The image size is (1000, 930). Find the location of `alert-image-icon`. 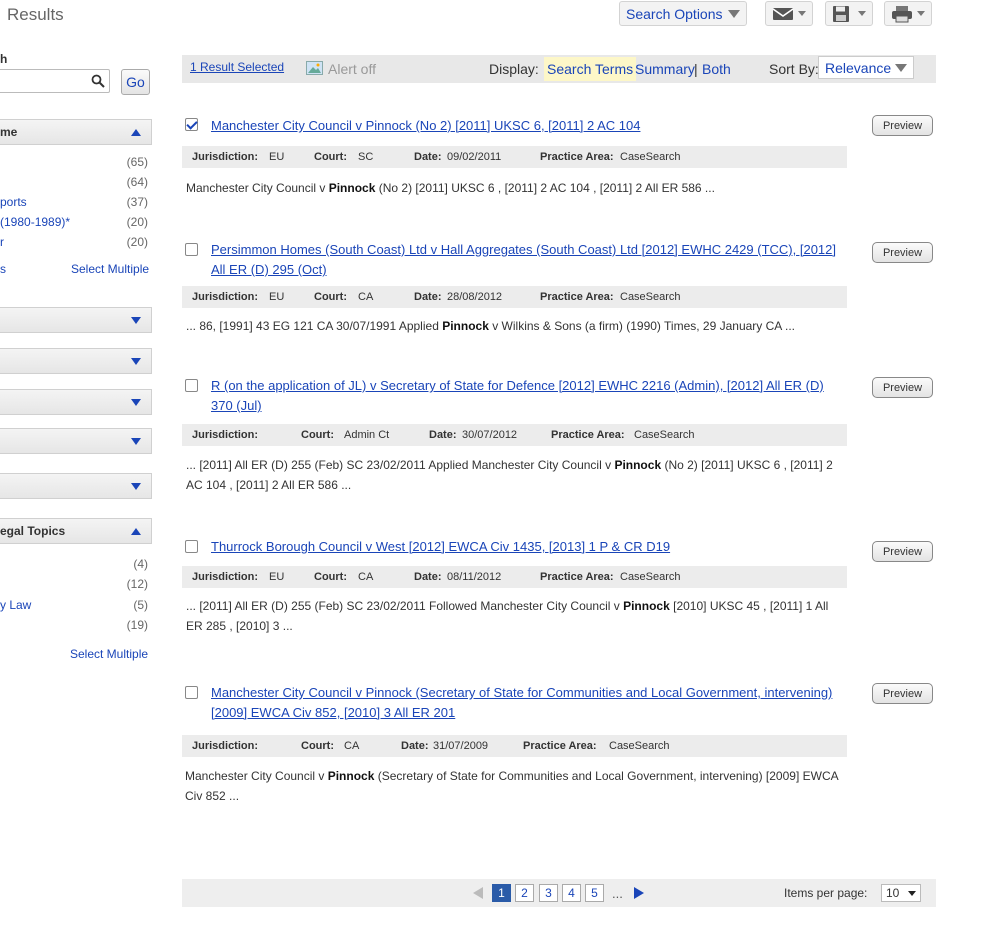

alert-image-icon is located at coordinates (314, 68).